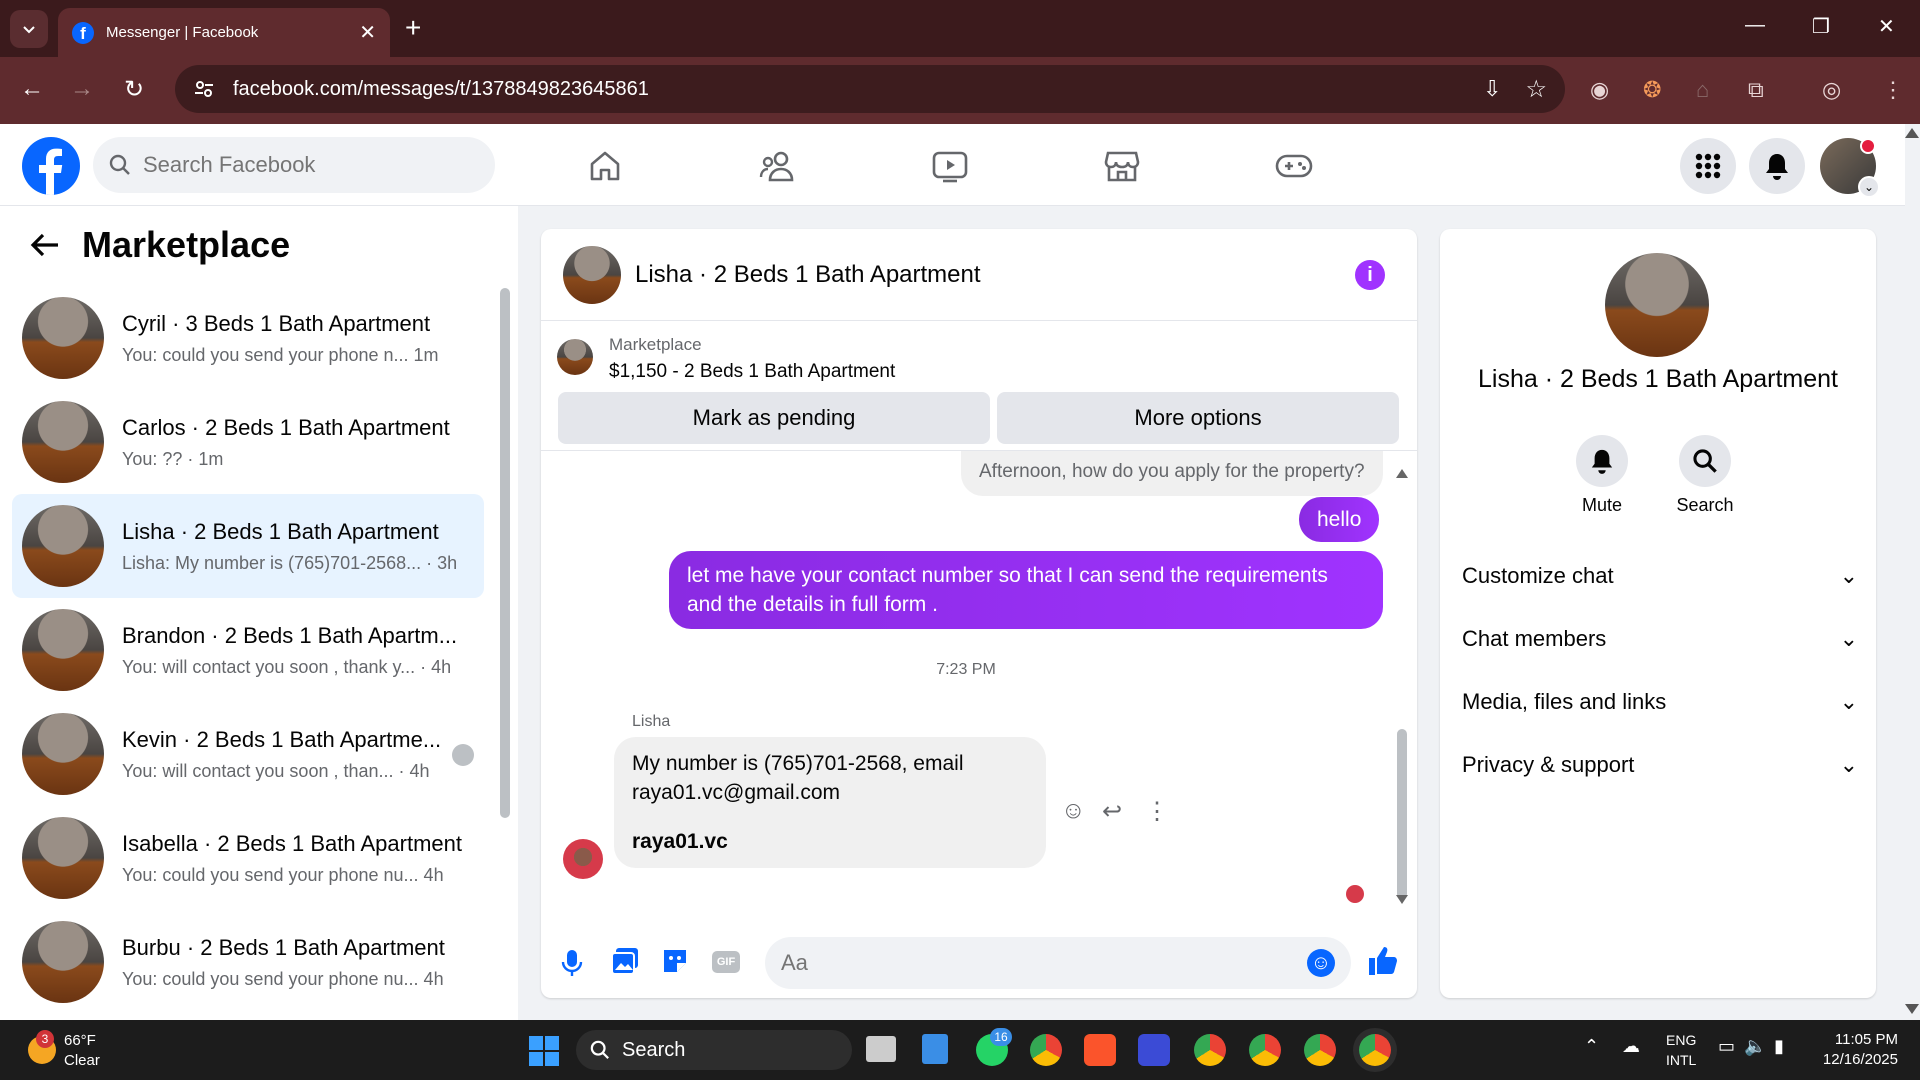 Image resolution: width=1920 pixels, height=1080 pixels. Describe the element at coordinates (1073, 811) in the screenshot. I see `react-icon: ☺` at that location.